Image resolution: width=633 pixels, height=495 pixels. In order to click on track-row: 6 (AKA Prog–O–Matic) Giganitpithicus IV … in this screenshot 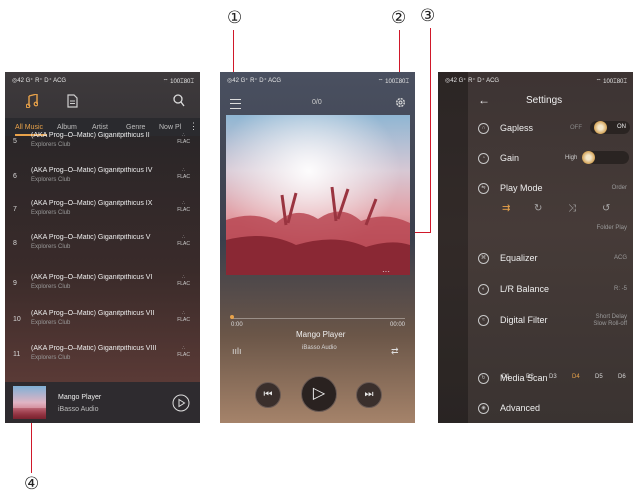, I will do `click(102, 181)`.